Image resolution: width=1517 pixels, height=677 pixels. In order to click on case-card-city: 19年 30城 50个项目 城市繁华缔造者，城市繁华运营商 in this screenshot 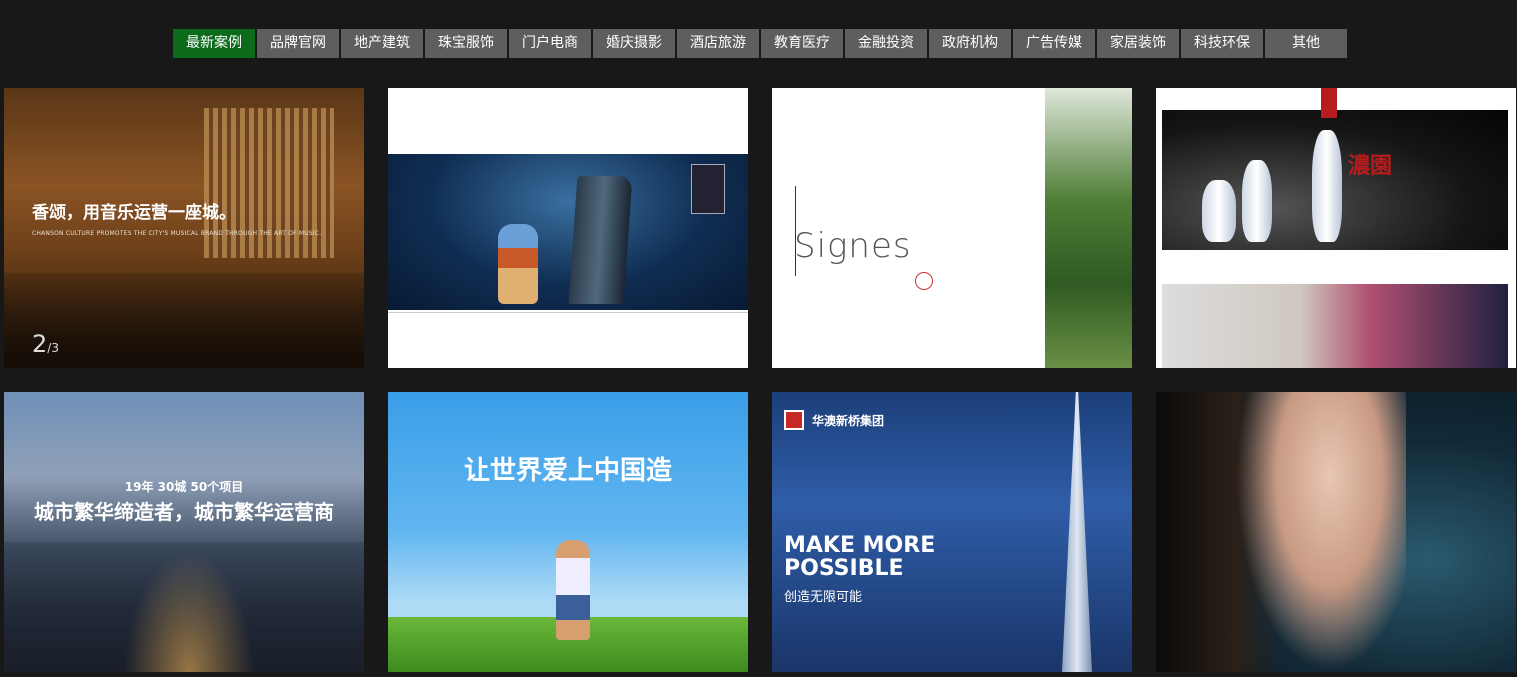, I will do `click(184, 532)`.